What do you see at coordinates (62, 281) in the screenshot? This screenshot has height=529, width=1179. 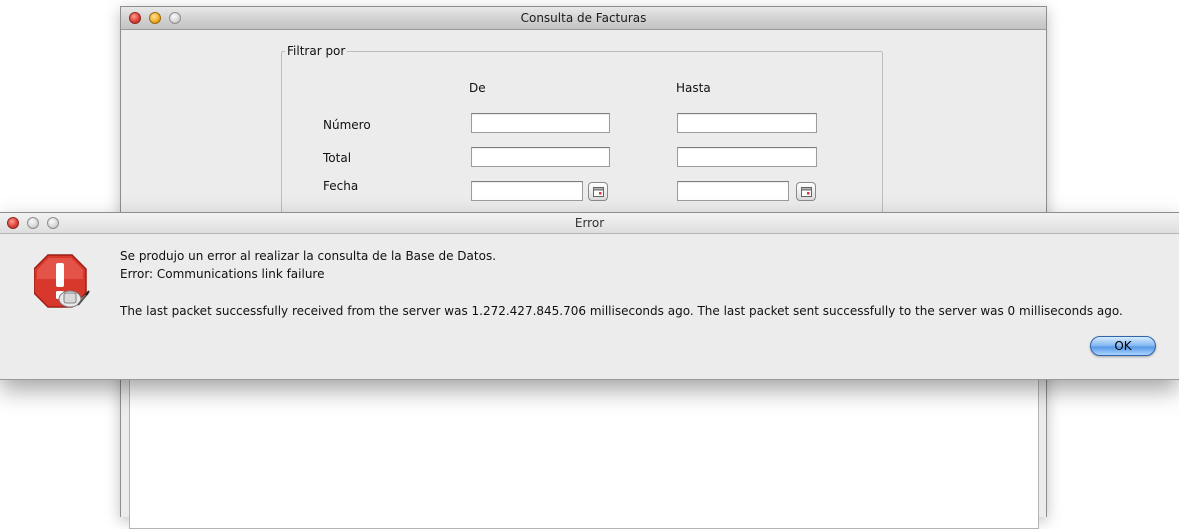 I see `stop-sign-warning-icon` at bounding box center [62, 281].